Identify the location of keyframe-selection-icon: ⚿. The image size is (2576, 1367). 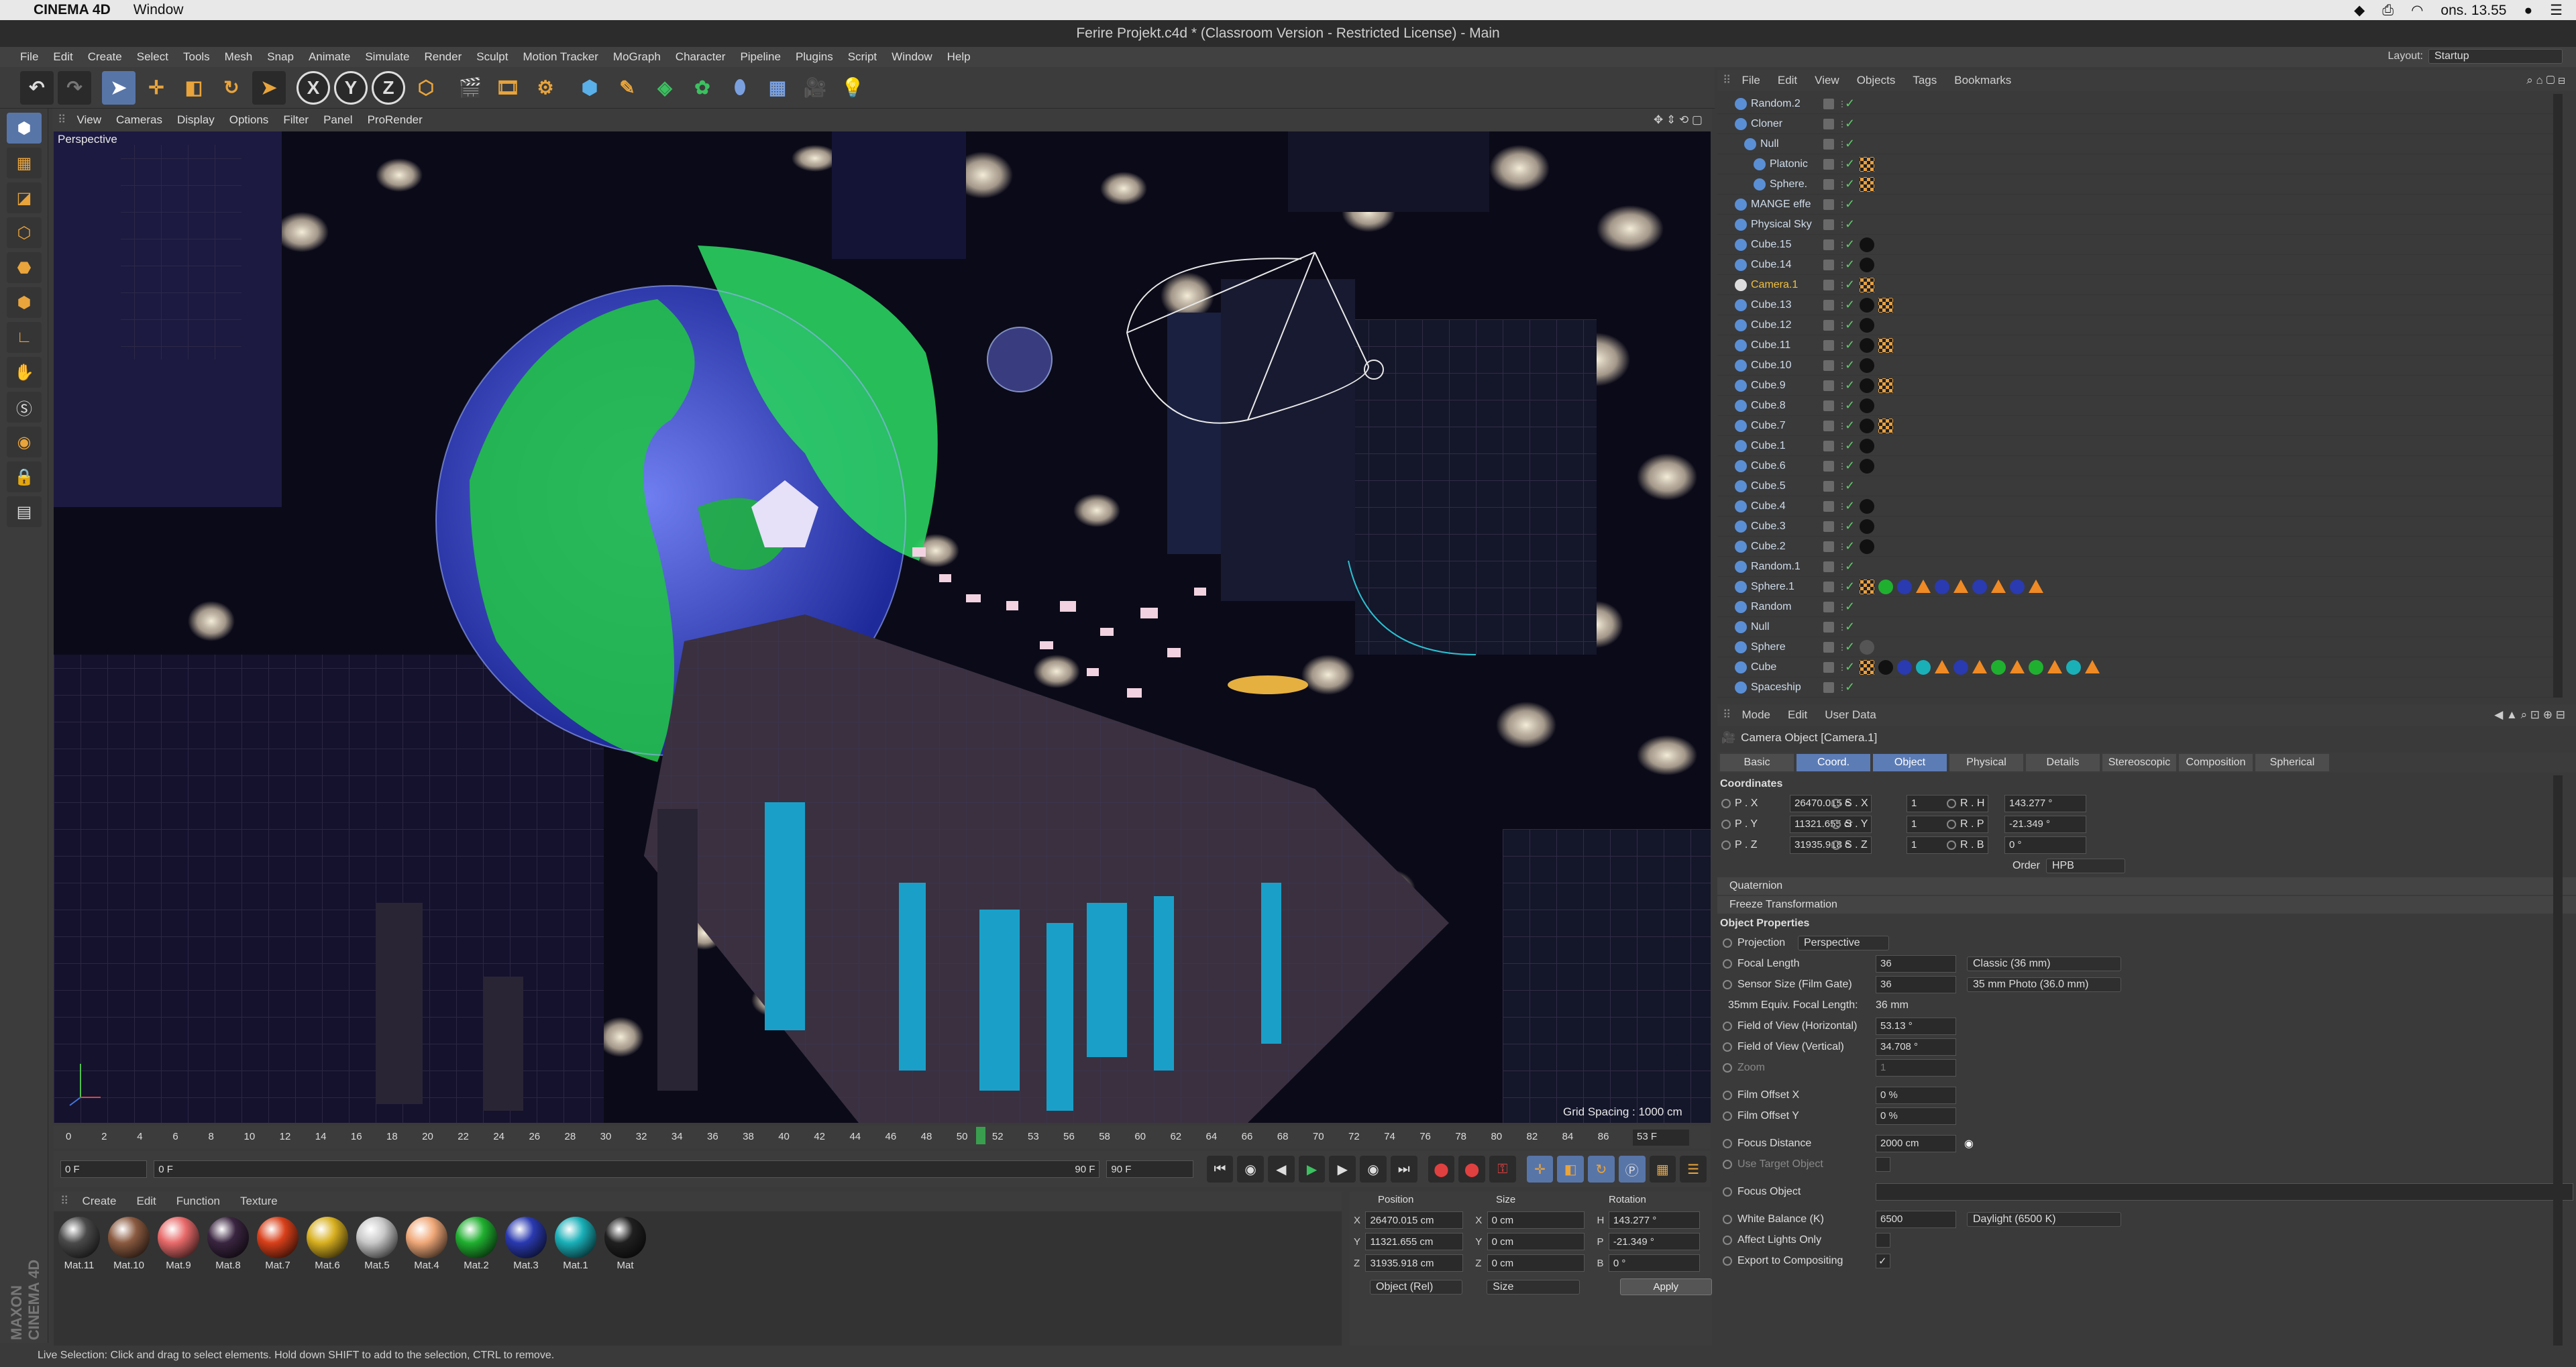
(1502, 1170).